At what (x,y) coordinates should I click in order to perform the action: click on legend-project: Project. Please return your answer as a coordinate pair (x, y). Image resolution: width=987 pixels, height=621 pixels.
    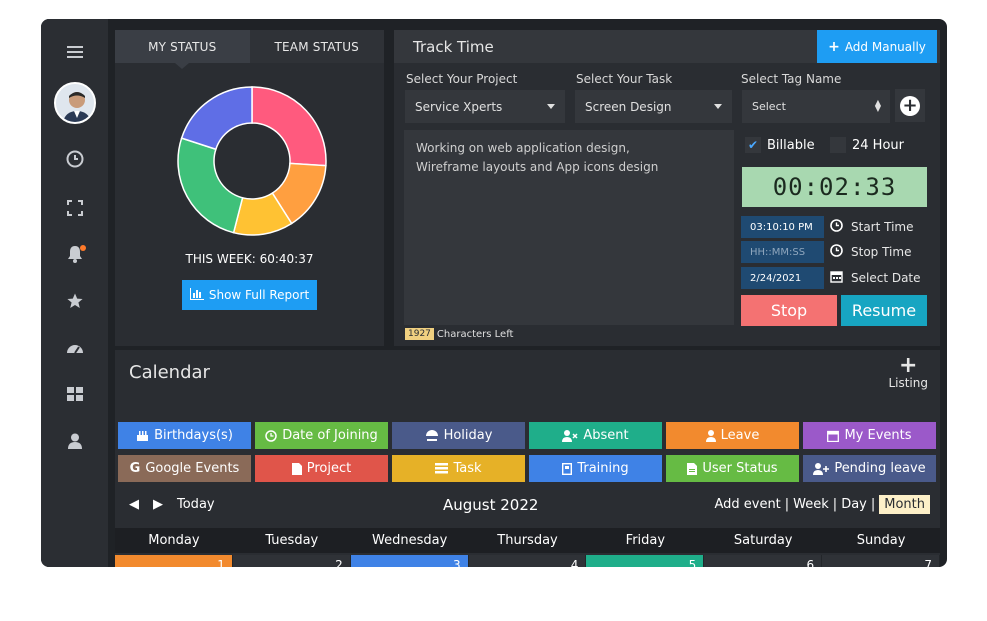
    Looking at the image, I should click on (321, 468).